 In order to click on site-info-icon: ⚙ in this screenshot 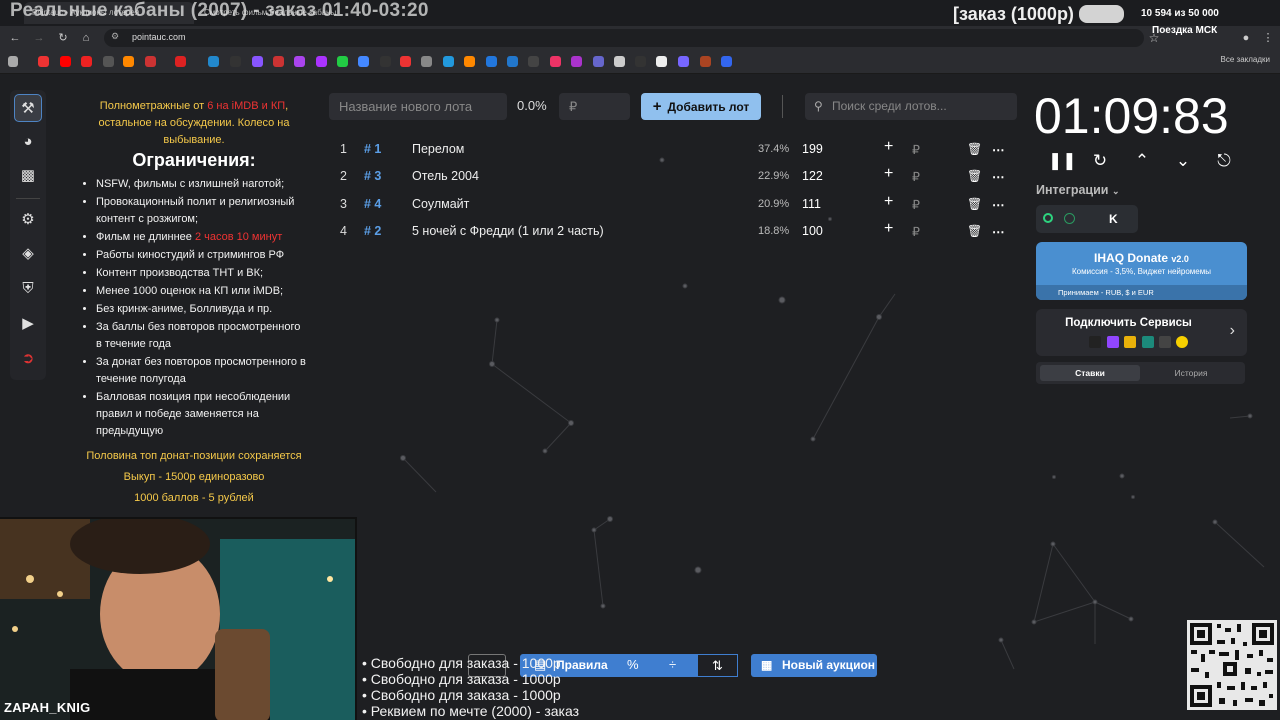, I will do `click(115, 36)`.